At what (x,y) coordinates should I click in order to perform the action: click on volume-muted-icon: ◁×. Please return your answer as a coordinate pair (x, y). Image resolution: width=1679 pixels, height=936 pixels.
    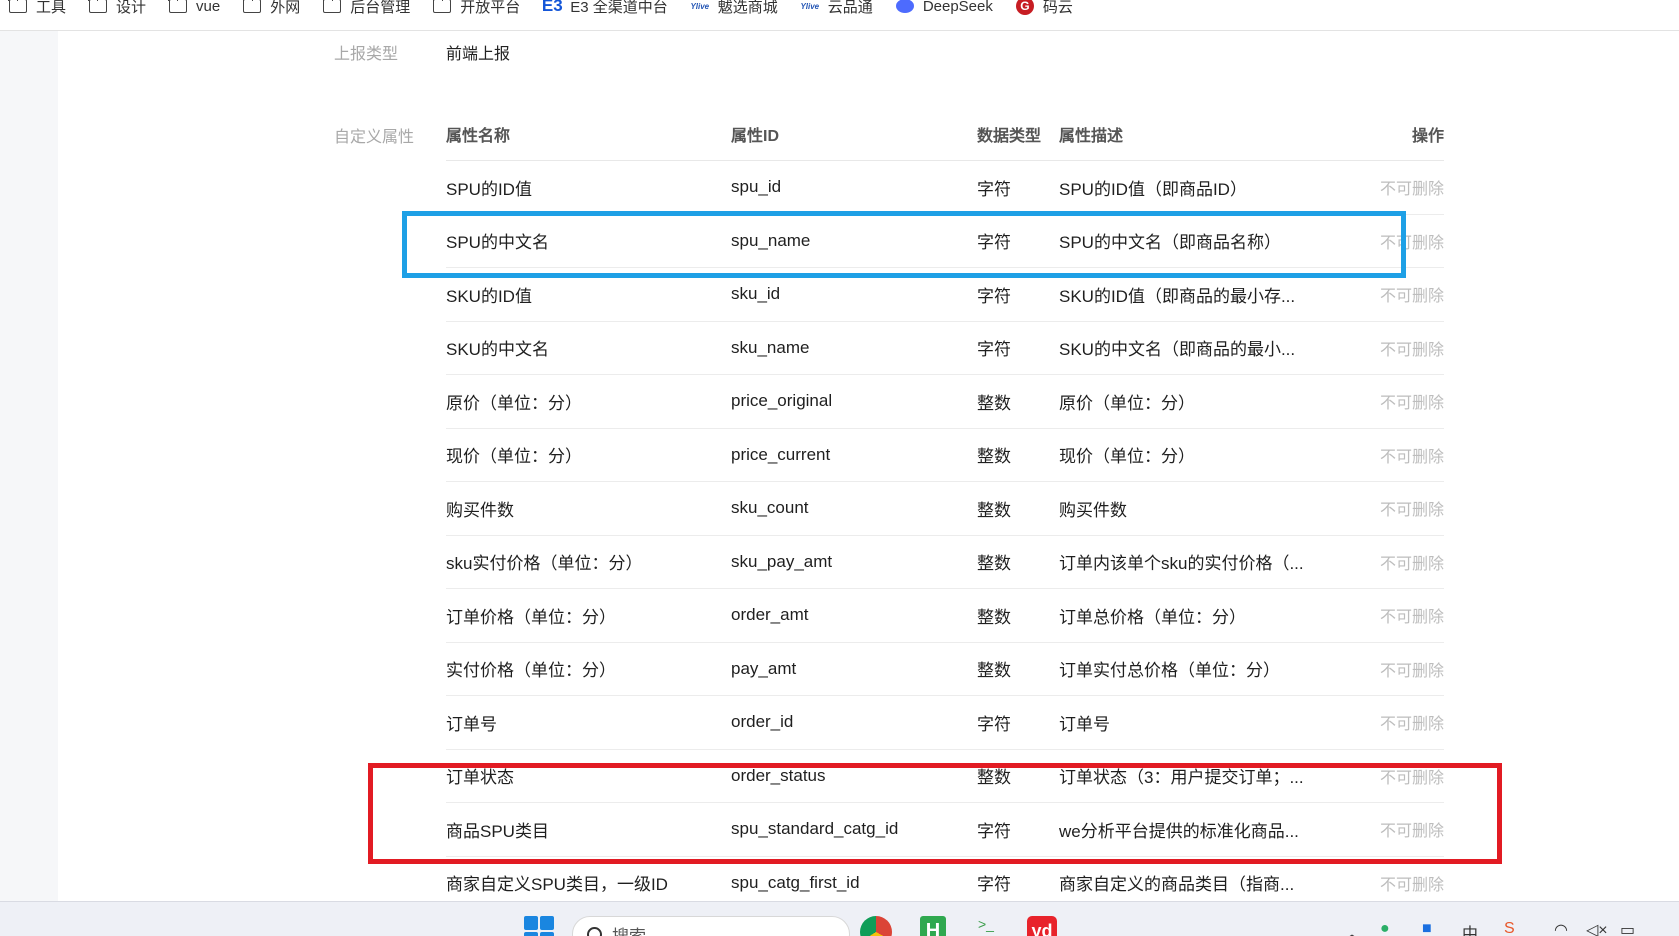
    Looking at the image, I should click on (1597, 928).